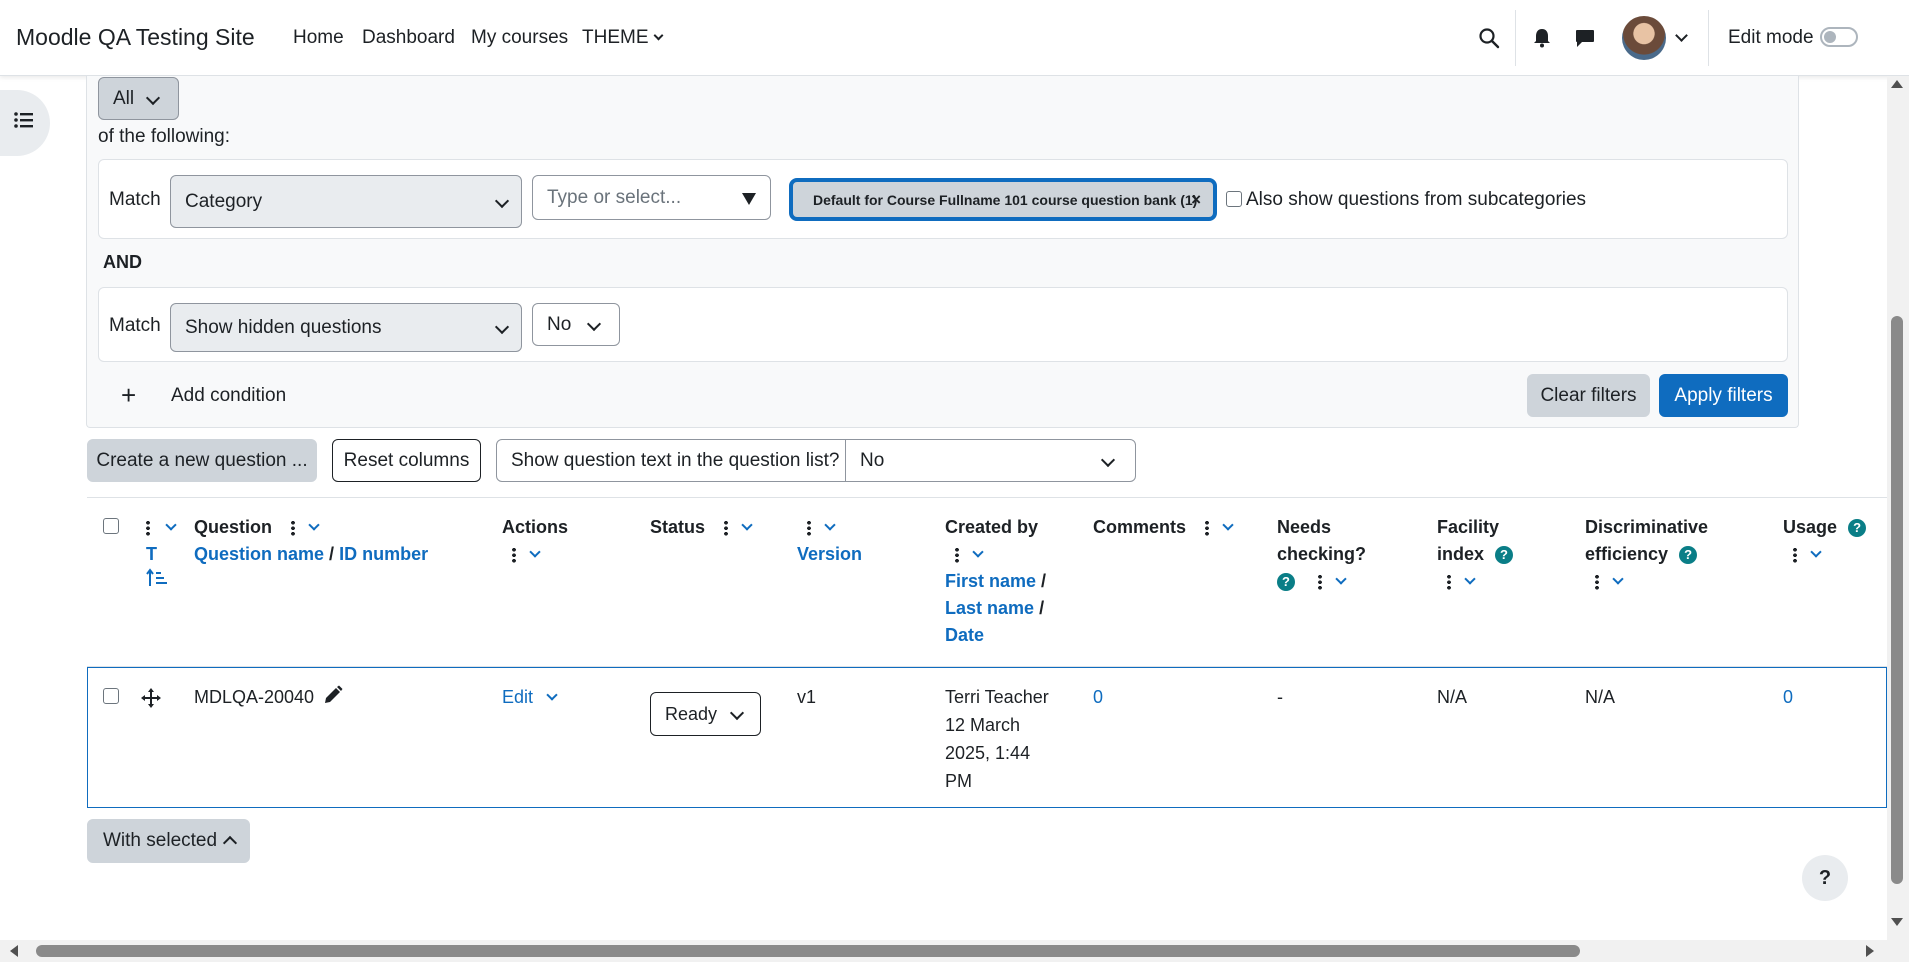 This screenshot has height=962, width=1909. I want to click on facility-index-cell: N/A, so click(1452, 697).